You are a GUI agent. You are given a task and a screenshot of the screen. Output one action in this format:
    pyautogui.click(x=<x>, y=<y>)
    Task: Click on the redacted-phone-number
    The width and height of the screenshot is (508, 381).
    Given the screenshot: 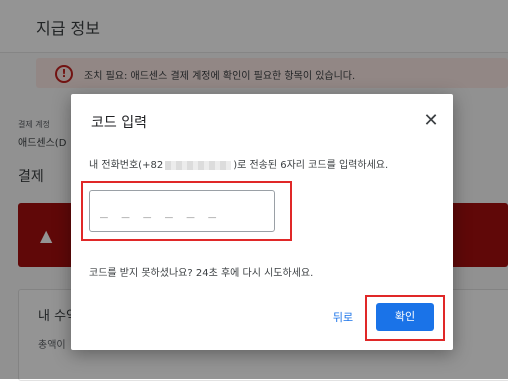 What is the action you would take?
    pyautogui.click(x=198, y=165)
    